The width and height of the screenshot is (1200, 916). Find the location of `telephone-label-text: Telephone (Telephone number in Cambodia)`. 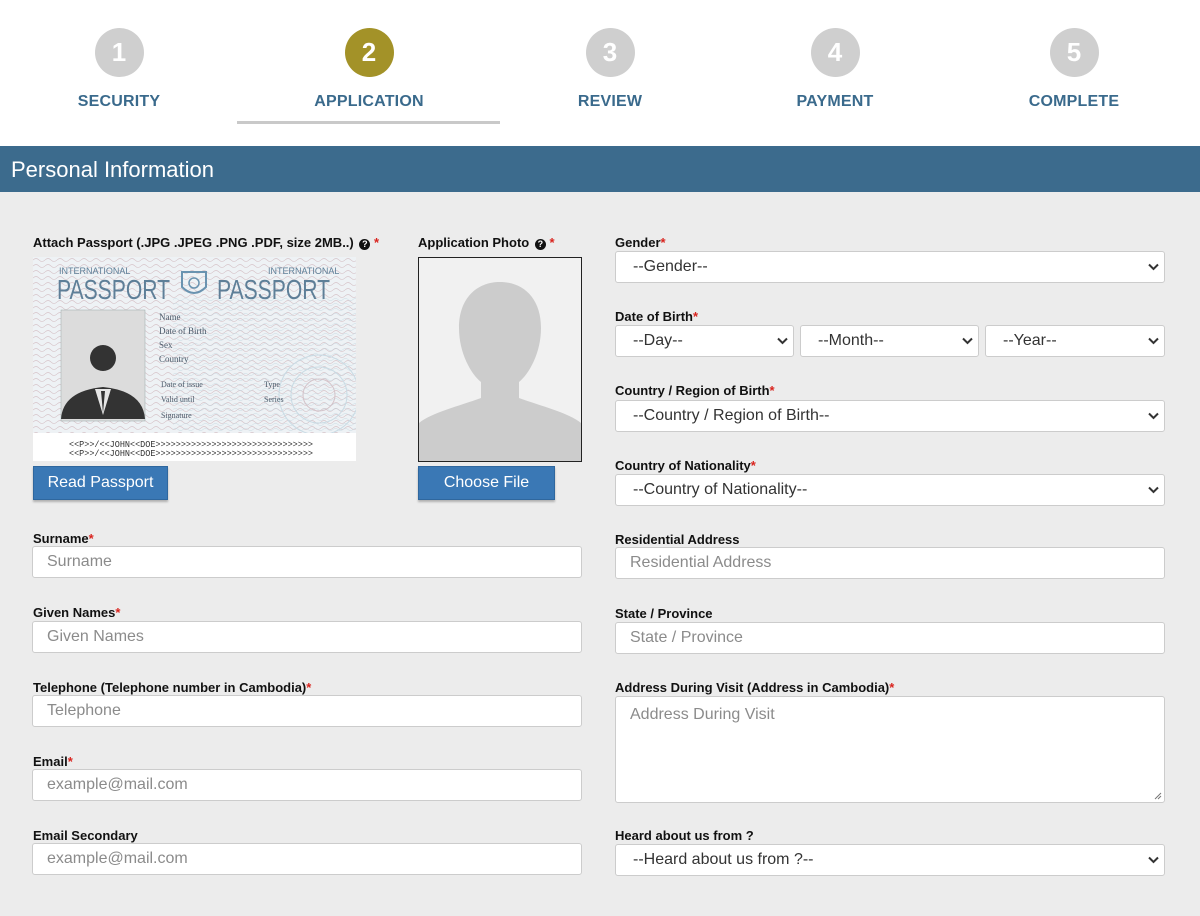

telephone-label-text: Telephone (Telephone number in Cambodia) is located at coordinates (170, 687).